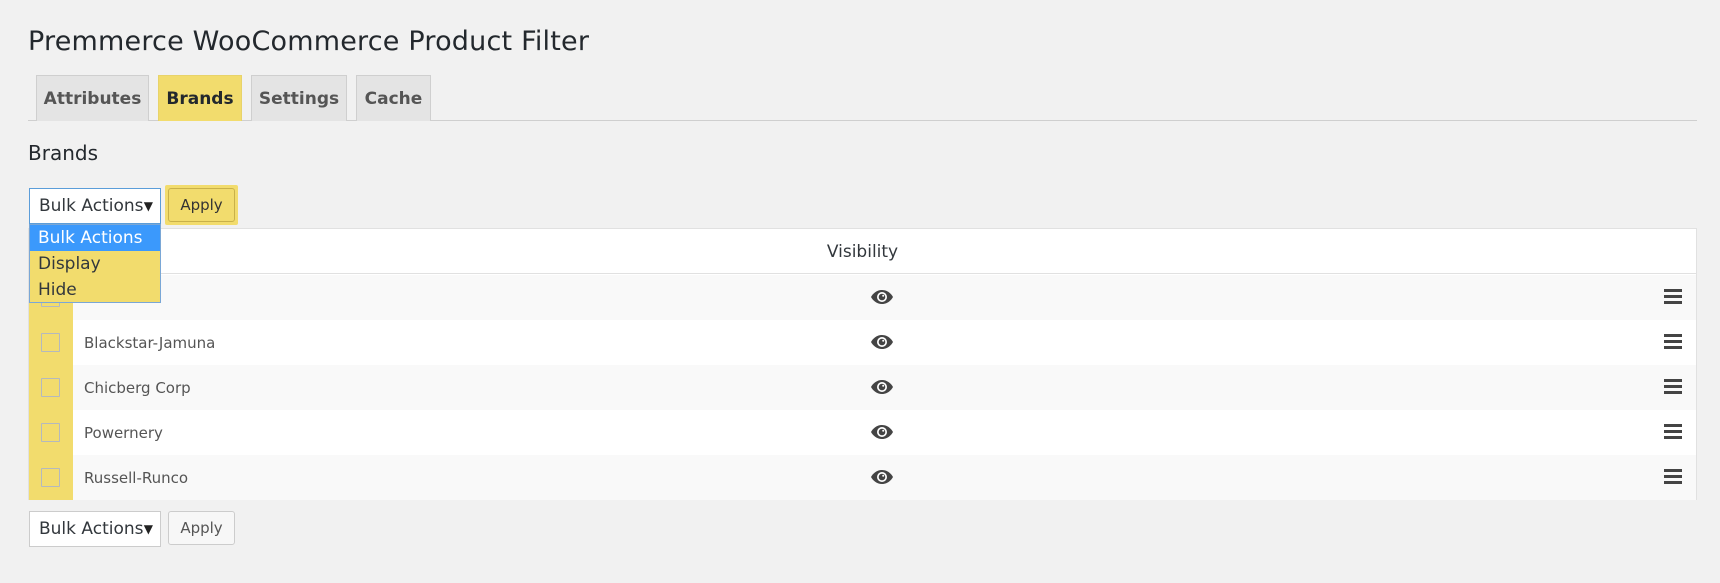 The image size is (1720, 583). Describe the element at coordinates (123, 432) in the screenshot. I see `brand-name: Powernery` at that location.